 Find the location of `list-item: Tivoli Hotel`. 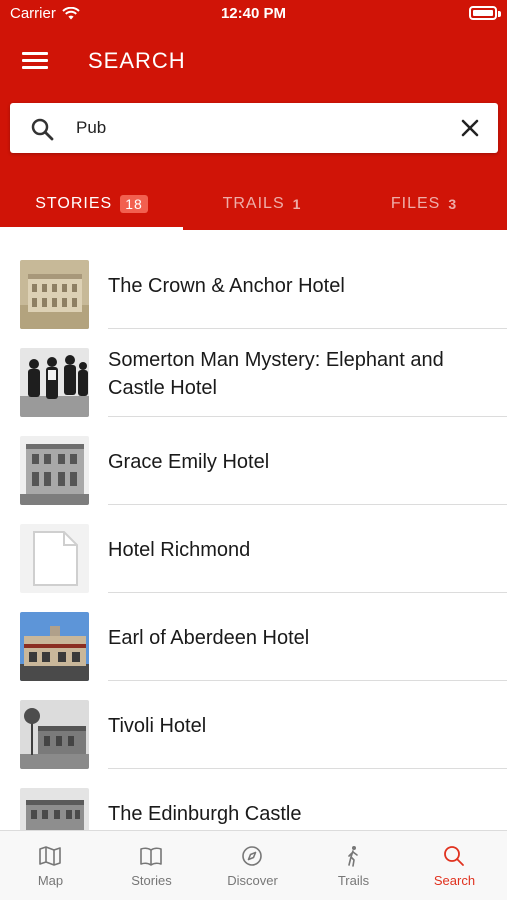

list-item: Tivoli Hotel is located at coordinates (253, 726).